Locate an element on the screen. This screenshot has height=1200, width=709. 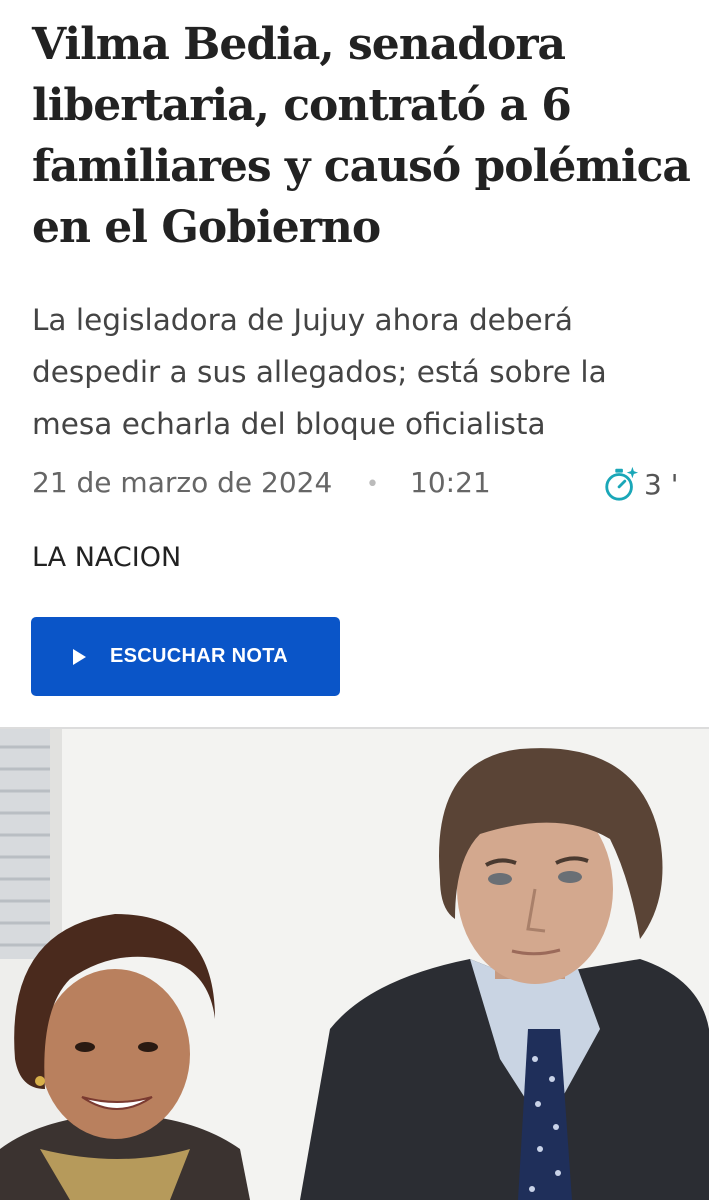
stopwatch-icon is located at coordinates (621, 484).